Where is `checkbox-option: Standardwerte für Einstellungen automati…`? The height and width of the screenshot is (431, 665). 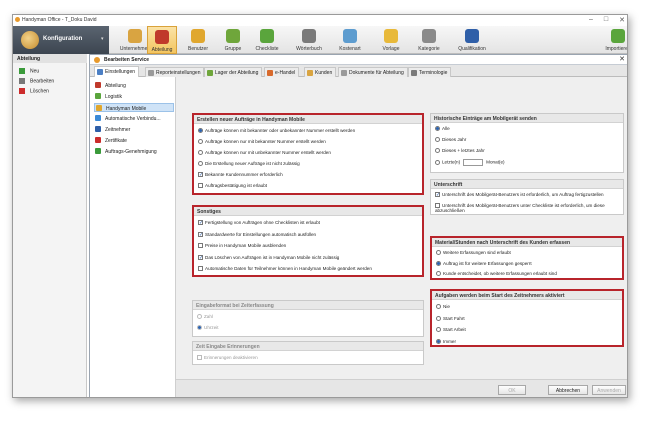
checkbox-option: Standardwerte für Einstellungen automati… is located at coordinates (257, 234).